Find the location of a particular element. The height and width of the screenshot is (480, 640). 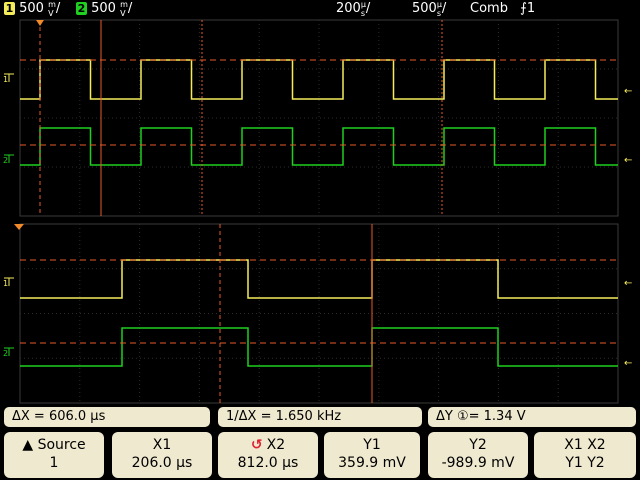

ch2-ground-label: 2 is located at coordinates (5, 160).